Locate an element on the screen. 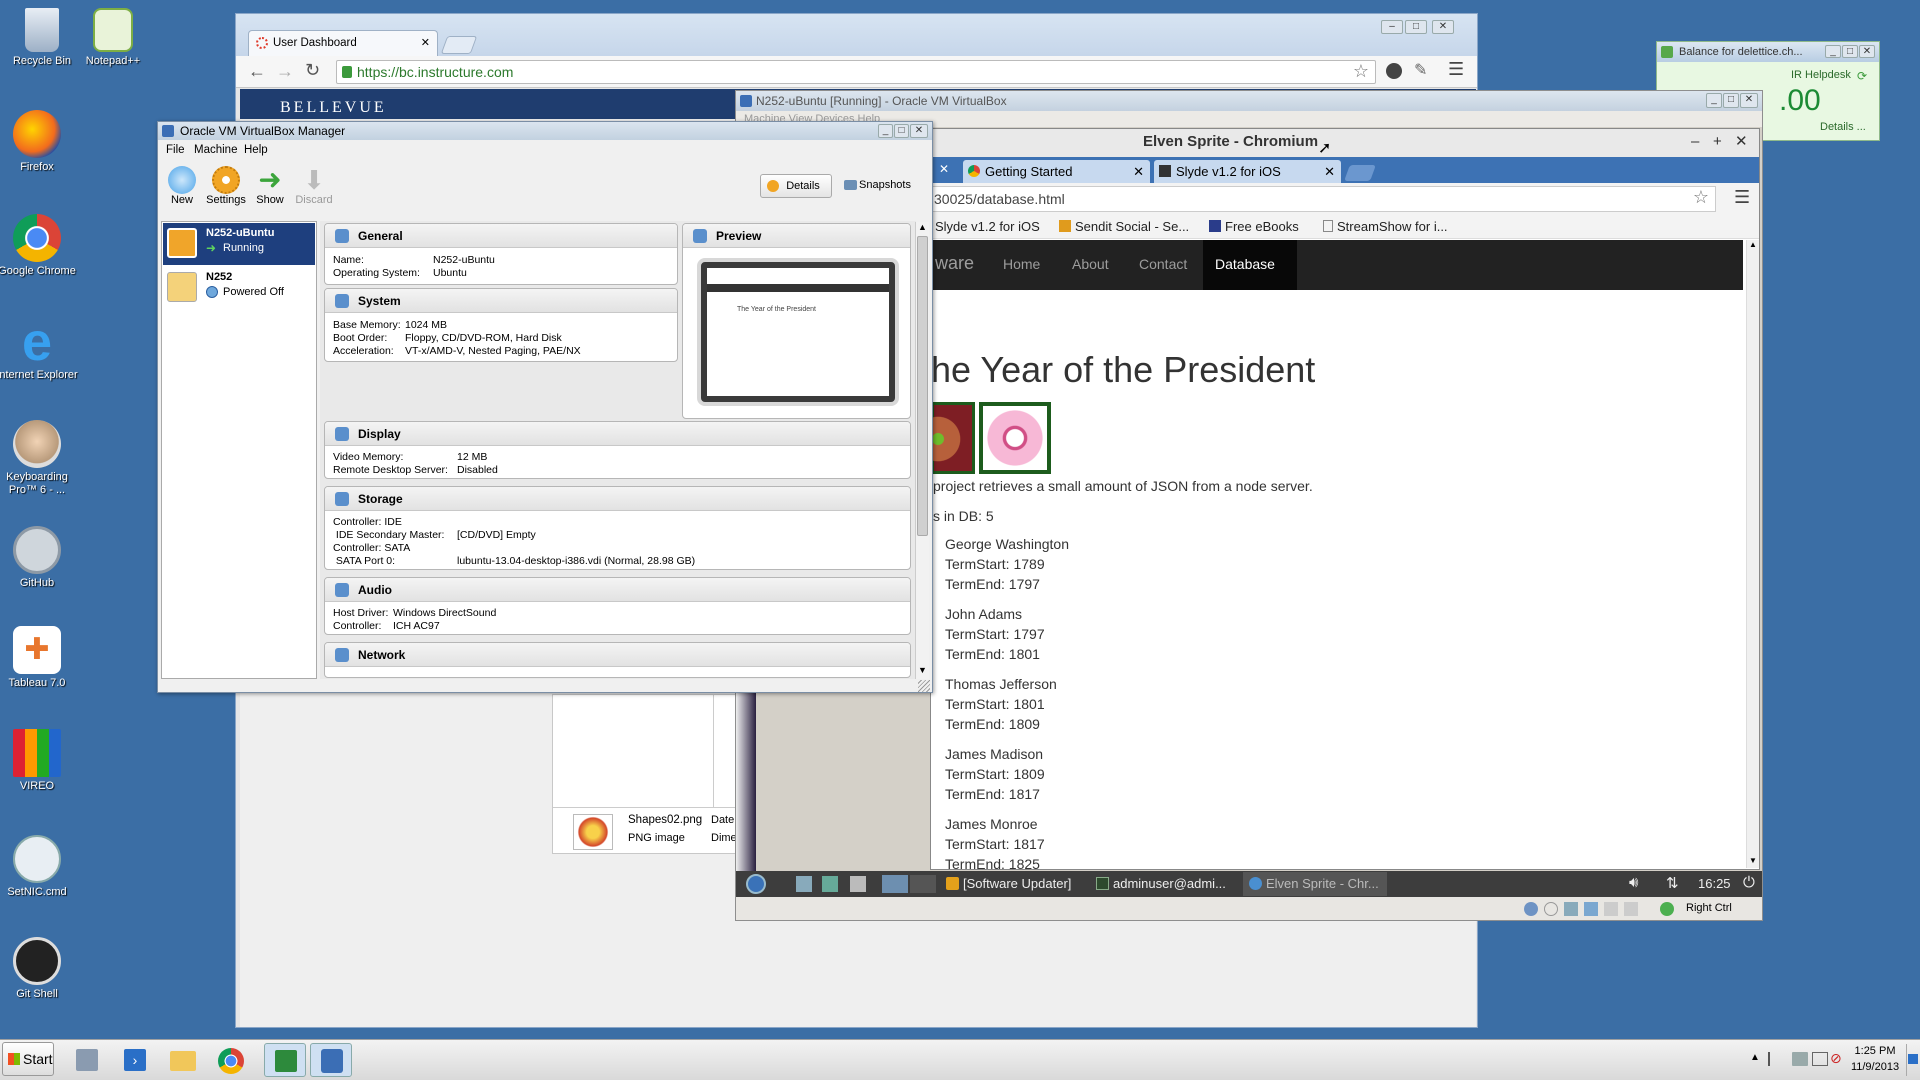 This screenshot has height=1080, width=1920. chromium-address-bar: 30025/database.html ☆ is located at coordinates (1323, 199).